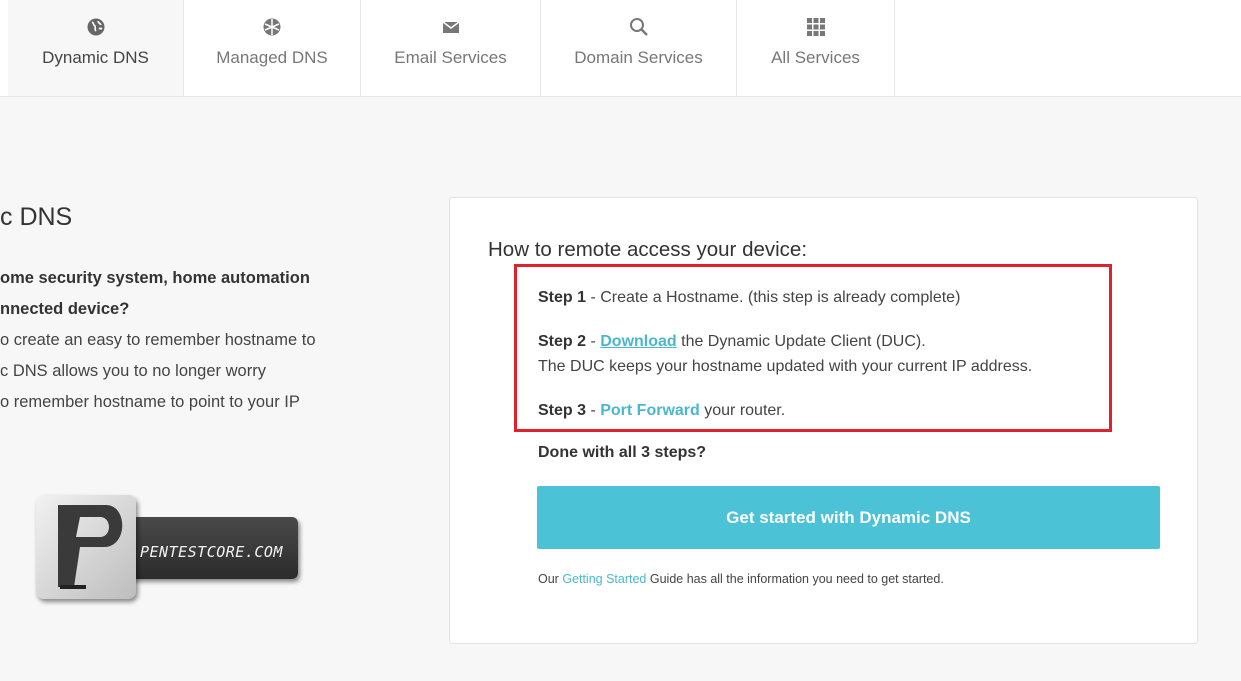  What do you see at coordinates (622, 452) in the screenshot?
I see `done-heading: Done with all 3 steps?` at bounding box center [622, 452].